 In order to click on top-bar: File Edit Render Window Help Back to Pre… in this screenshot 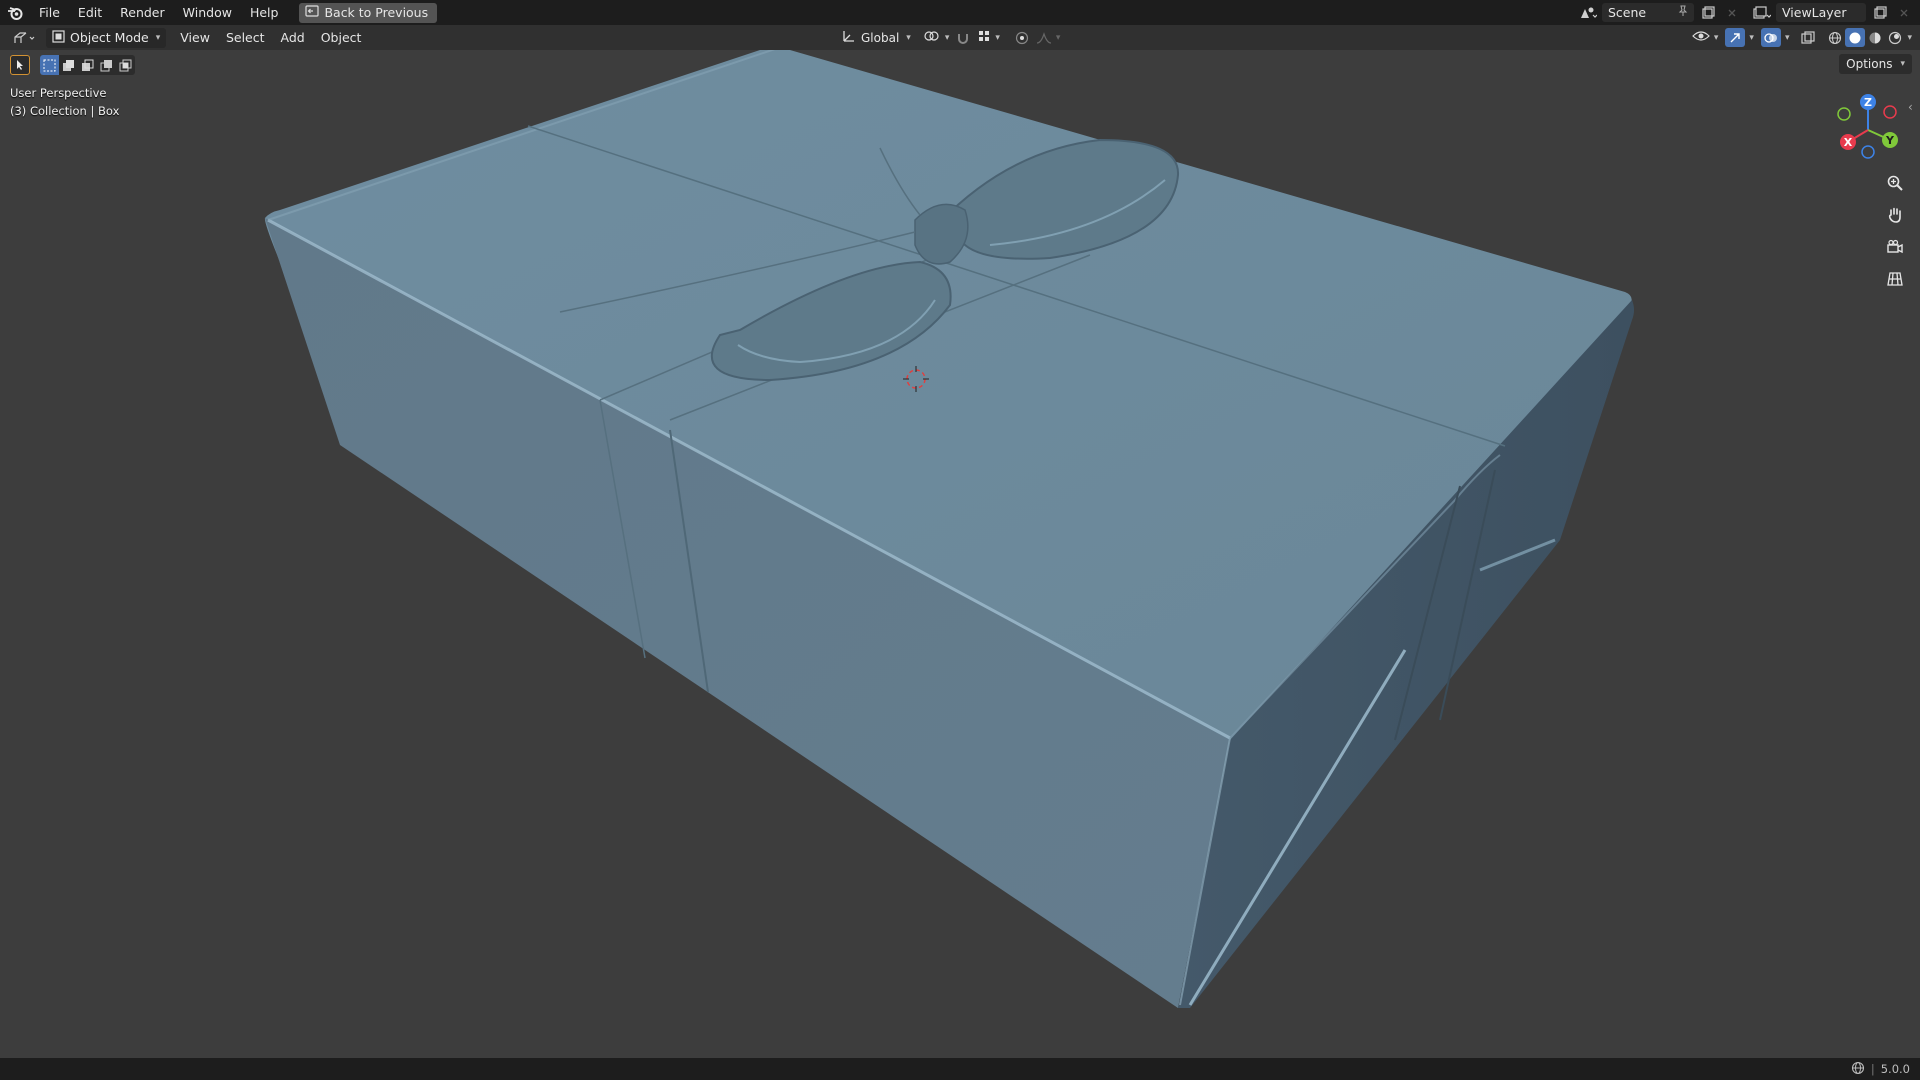, I will do `click(960, 12)`.